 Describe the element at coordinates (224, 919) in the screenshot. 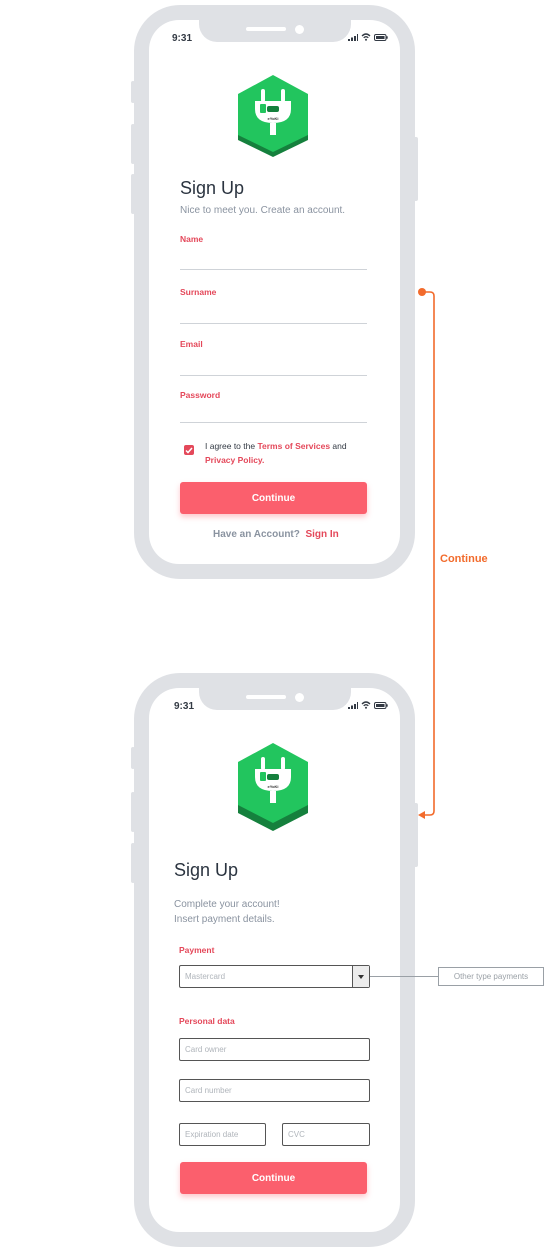

I see `subtitle-line-2: Insert payment details.` at that location.